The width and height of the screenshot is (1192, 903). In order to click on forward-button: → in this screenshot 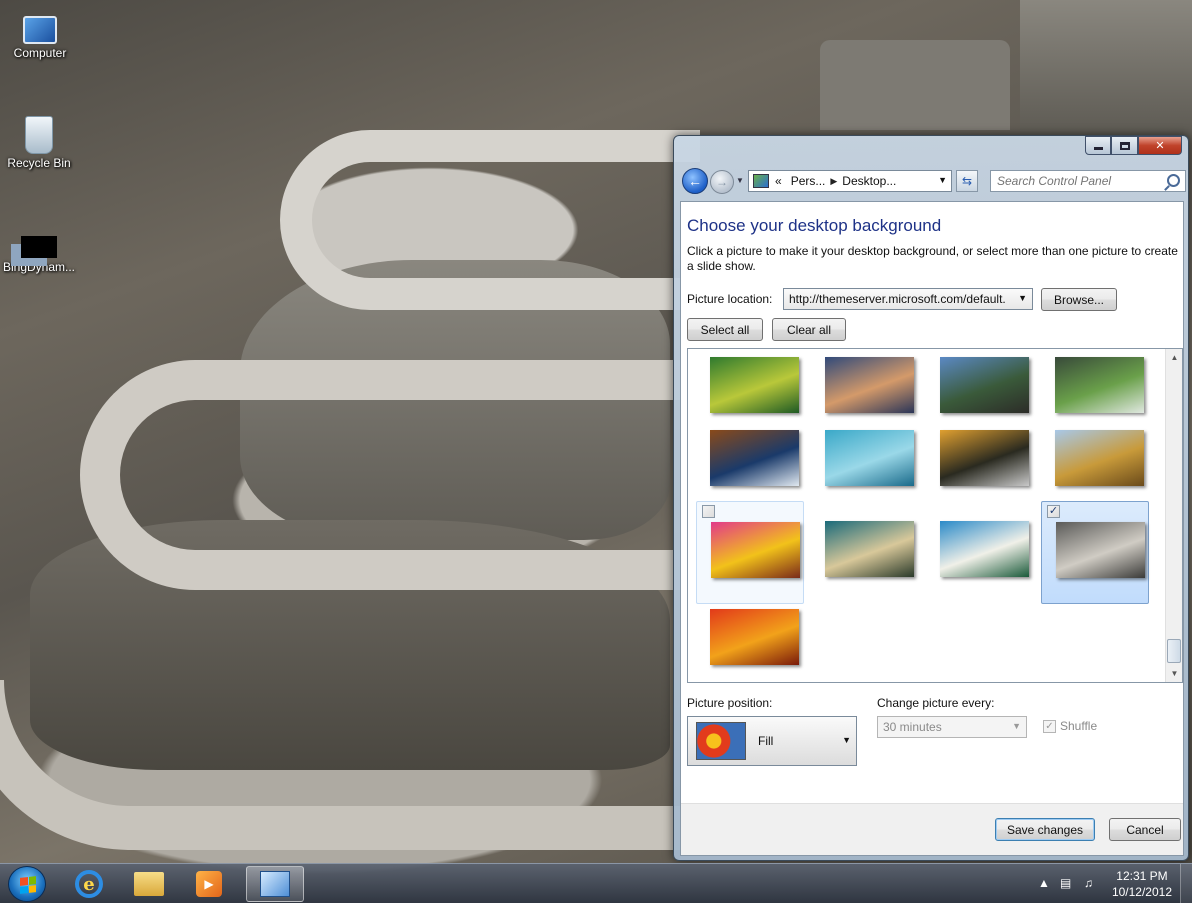, I will do `click(722, 182)`.